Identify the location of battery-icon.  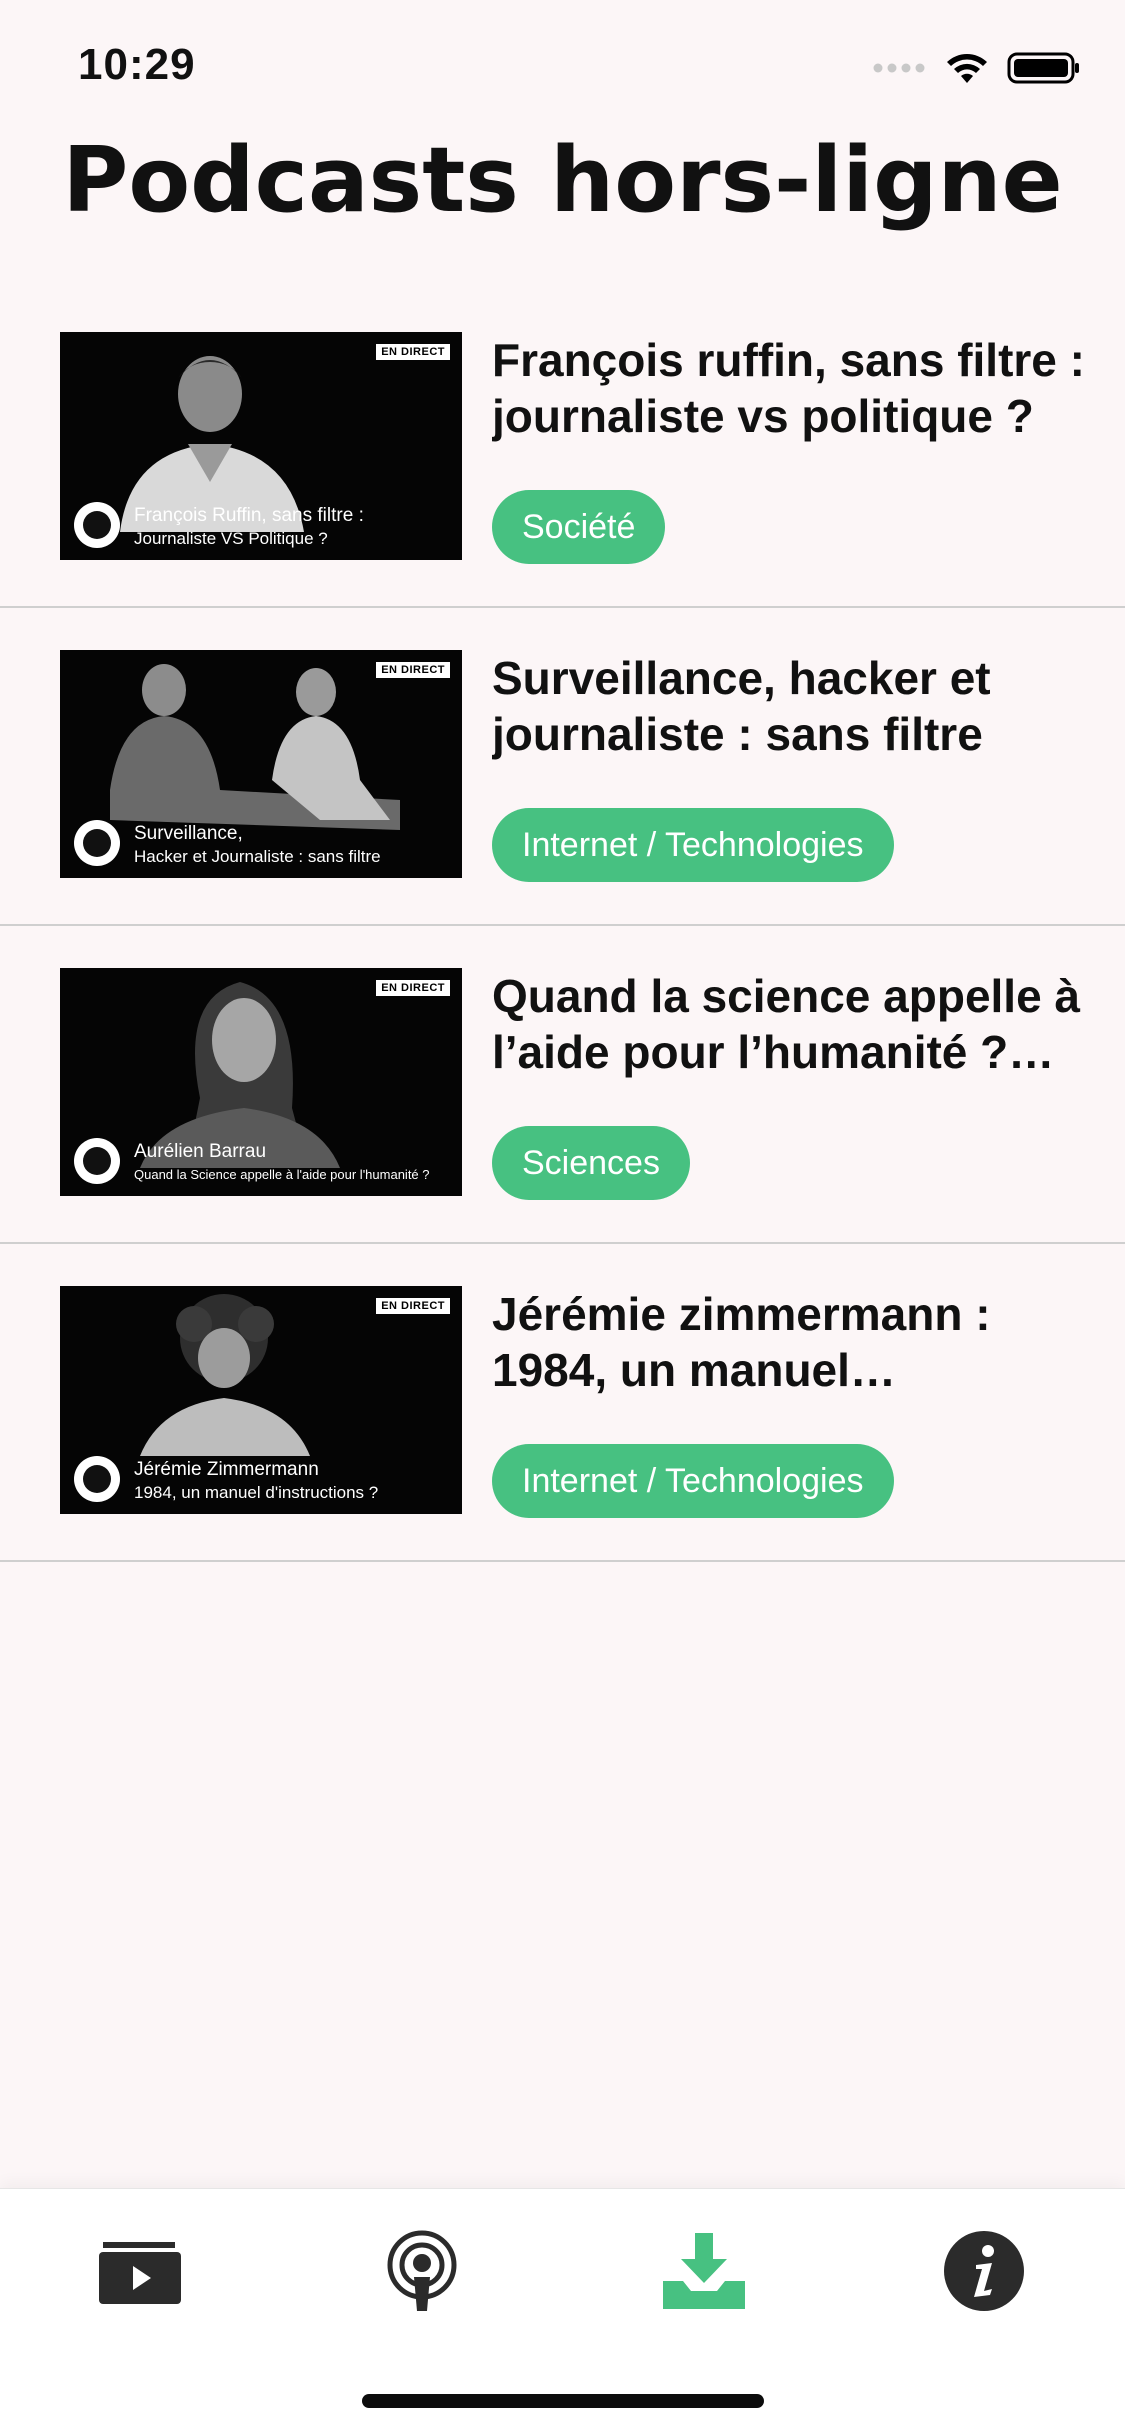
(1044, 70).